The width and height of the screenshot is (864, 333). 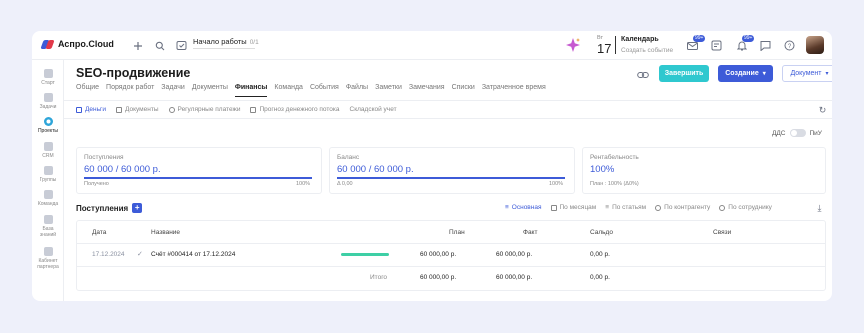 What do you see at coordinates (91, 109) in the screenshot?
I see `subtab-money: Деньги` at bounding box center [91, 109].